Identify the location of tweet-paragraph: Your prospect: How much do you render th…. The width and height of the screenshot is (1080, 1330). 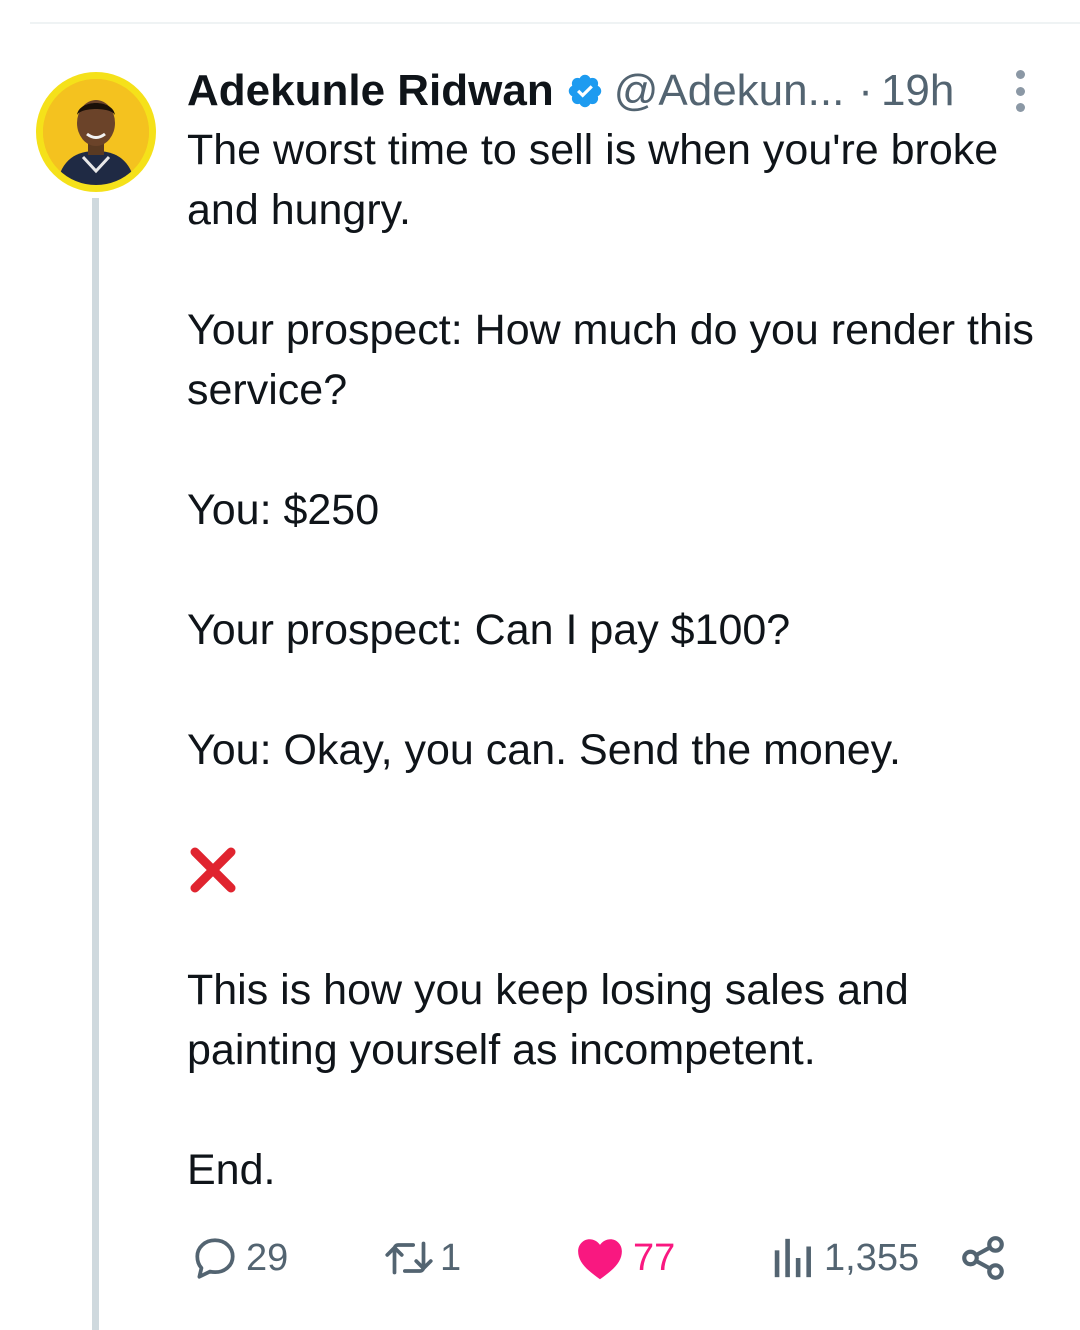
(610, 360).